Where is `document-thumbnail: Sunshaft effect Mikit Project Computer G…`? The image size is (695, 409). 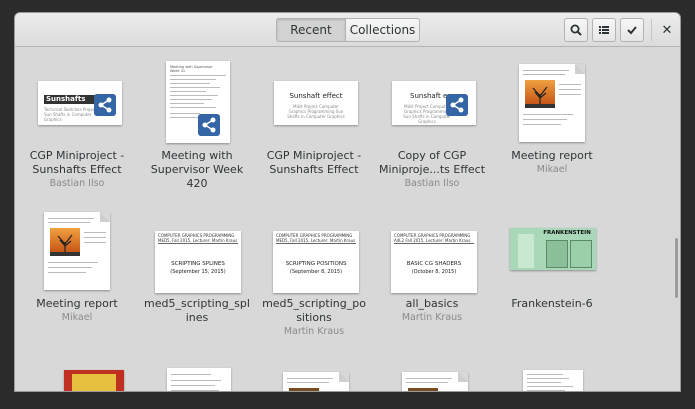
document-thumbnail: Sunshaft effect Mikit Project Computer G… is located at coordinates (316, 103).